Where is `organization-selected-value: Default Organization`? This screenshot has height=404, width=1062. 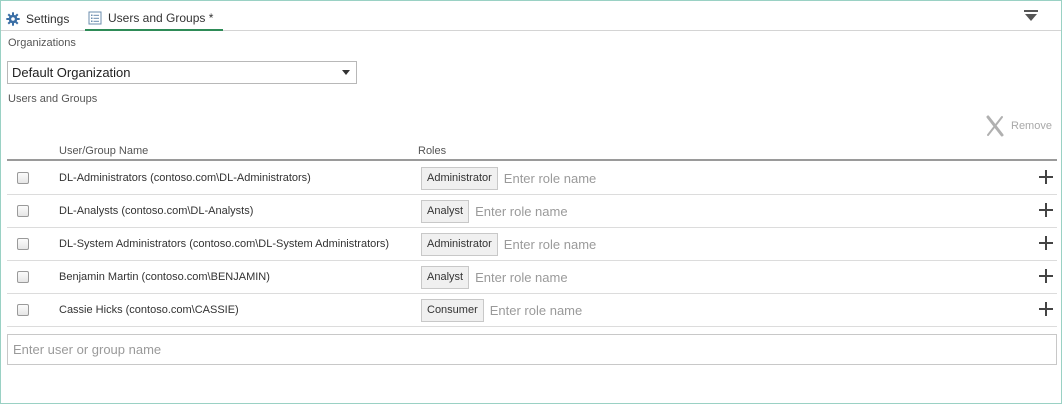
organization-selected-value: Default Organization is located at coordinates (71, 72).